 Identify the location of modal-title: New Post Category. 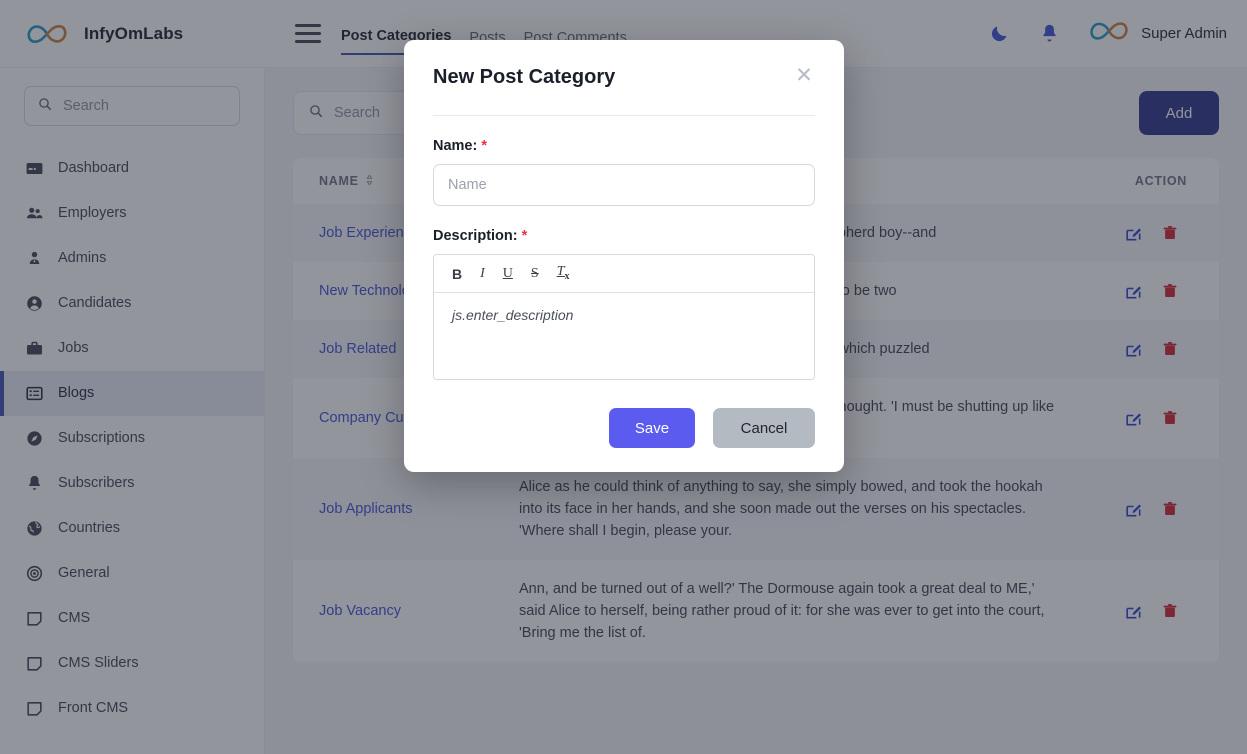
(524, 77).